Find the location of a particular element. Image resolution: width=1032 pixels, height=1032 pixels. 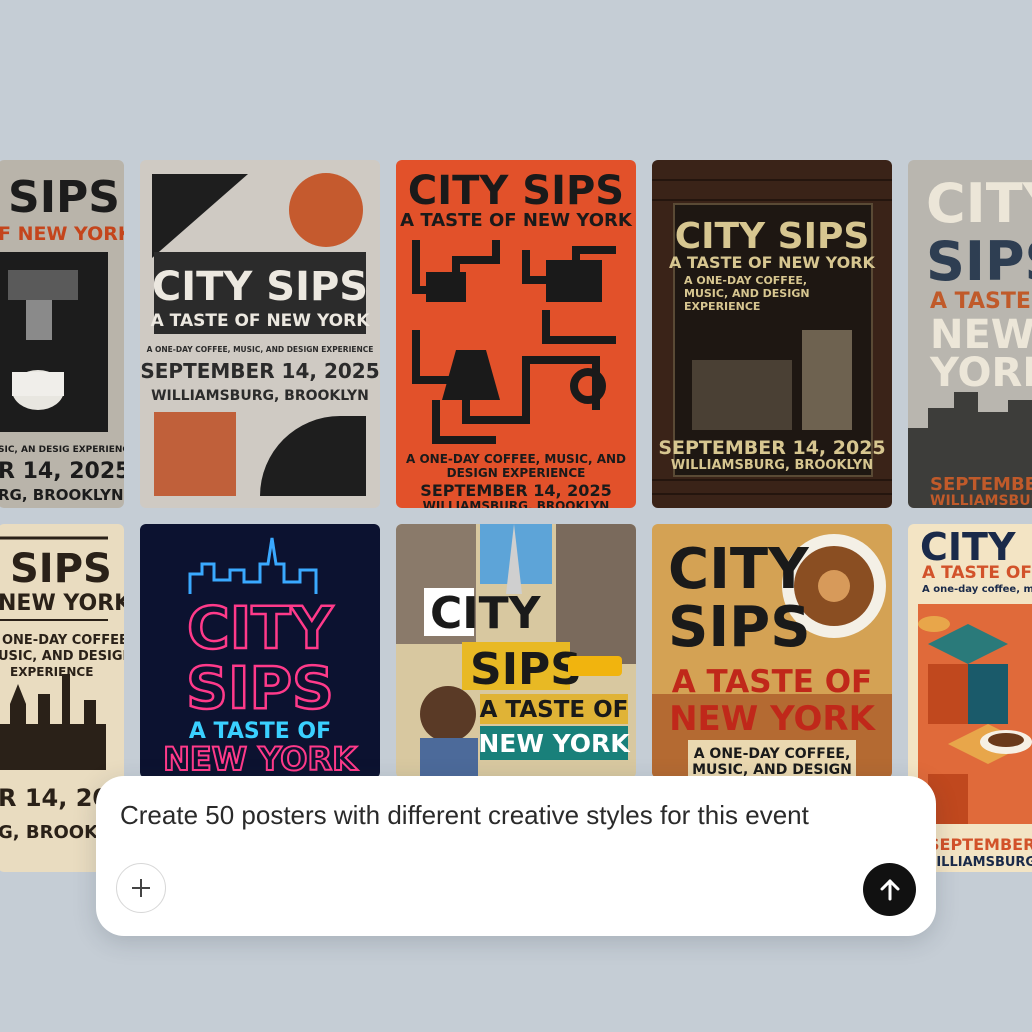

poster-neon: CITY SIPS A TASTE OF NEW YORK is located at coordinates (260, 651).